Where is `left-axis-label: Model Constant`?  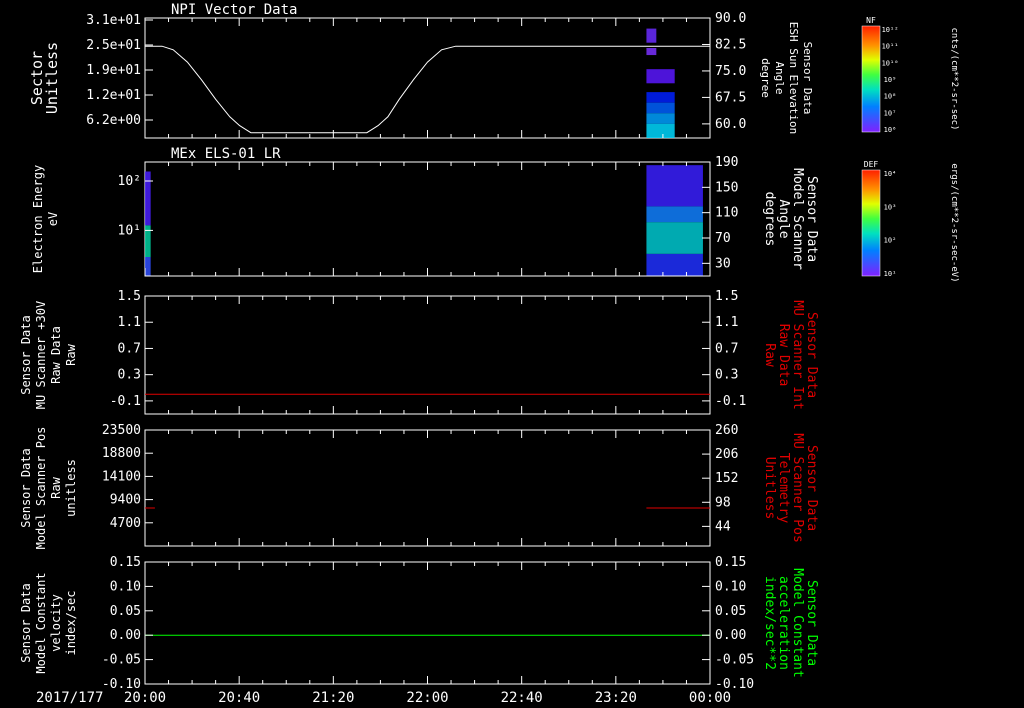 left-axis-label: Model Constant is located at coordinates (41, 622).